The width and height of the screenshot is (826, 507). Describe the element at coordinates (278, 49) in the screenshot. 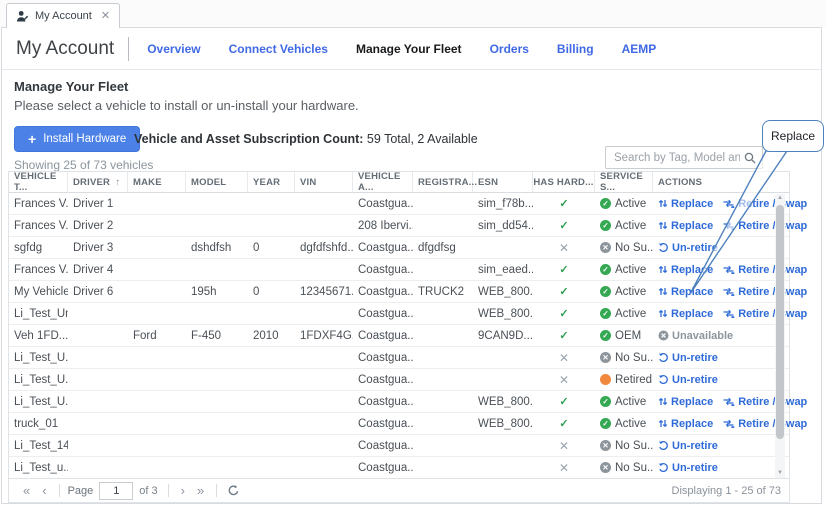

I see `nav-connect-vehicles: Connect Vehicles` at that location.